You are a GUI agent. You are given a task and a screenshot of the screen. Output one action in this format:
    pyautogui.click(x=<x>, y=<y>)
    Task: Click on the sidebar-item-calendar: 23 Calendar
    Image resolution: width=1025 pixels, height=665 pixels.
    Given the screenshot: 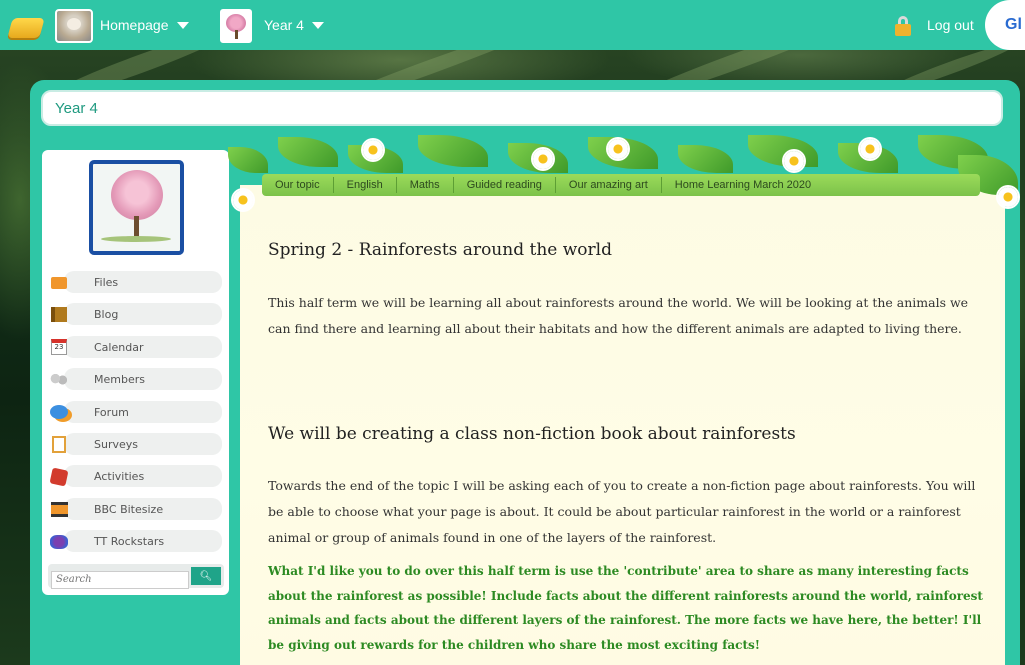 What is the action you would take?
    pyautogui.click(x=135, y=347)
    